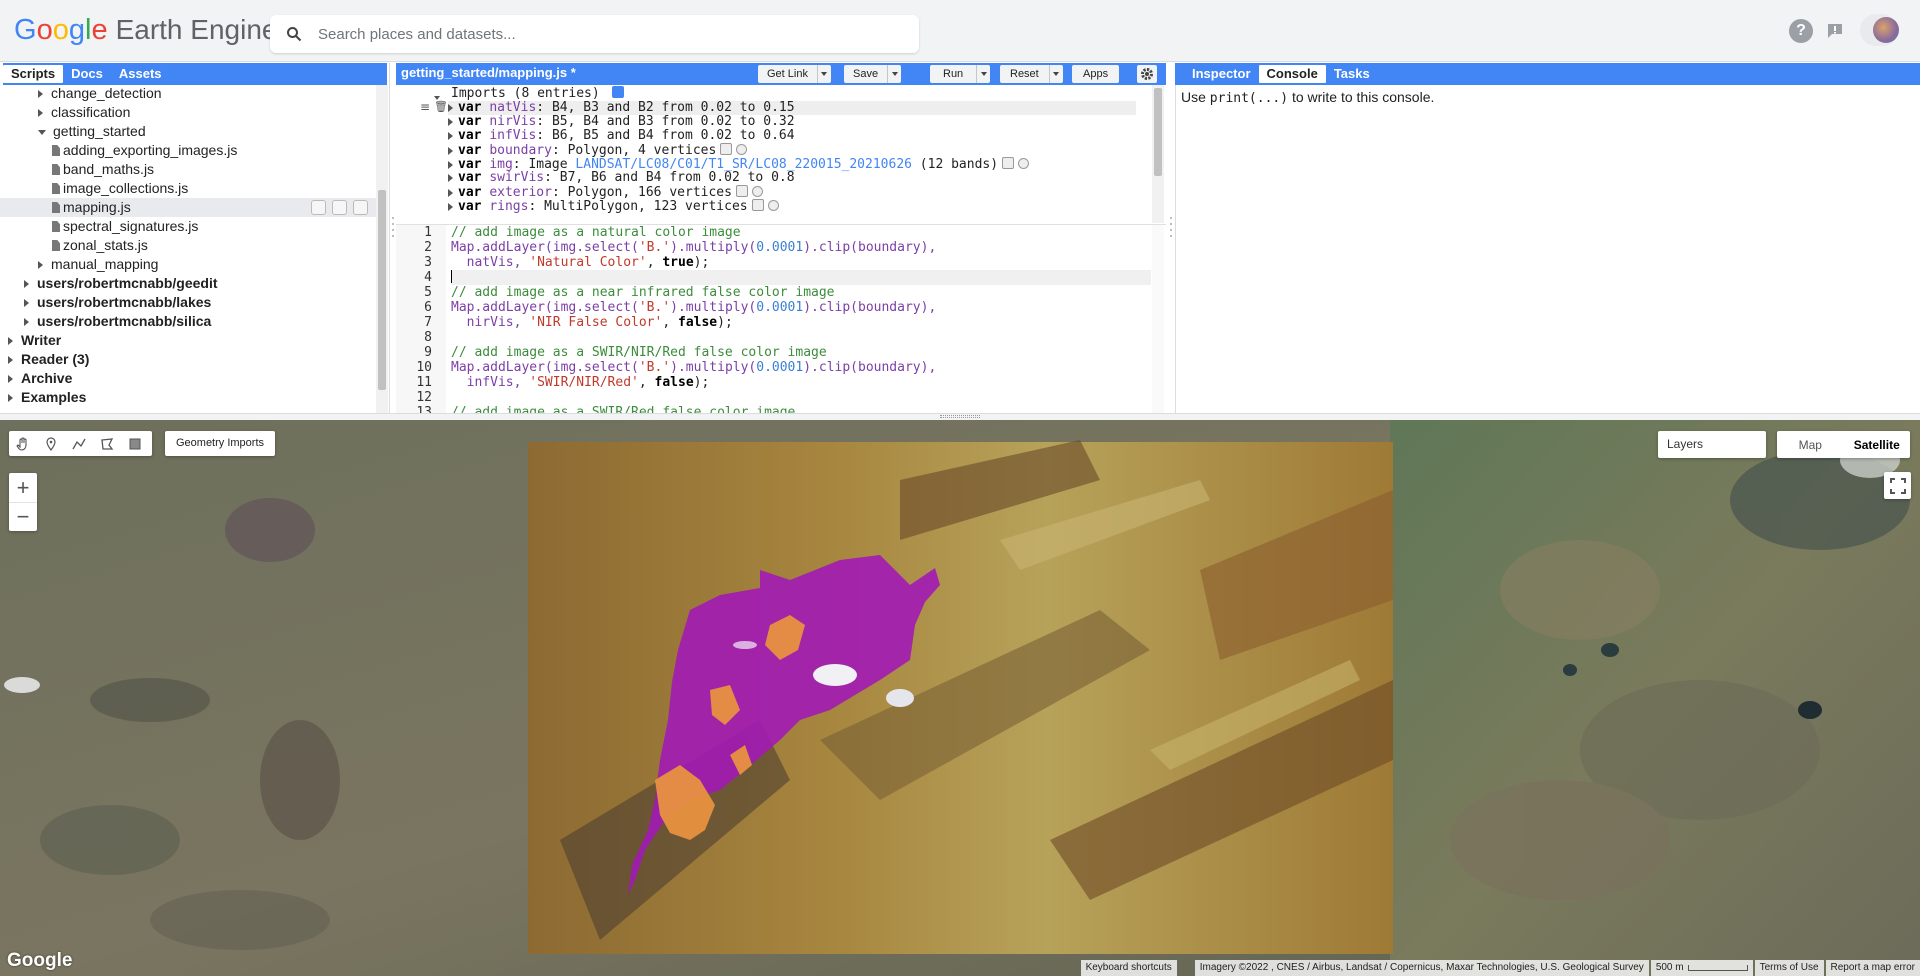 The height and width of the screenshot is (976, 1920). What do you see at coordinates (393, 230) in the screenshot?
I see `left-splitter` at bounding box center [393, 230].